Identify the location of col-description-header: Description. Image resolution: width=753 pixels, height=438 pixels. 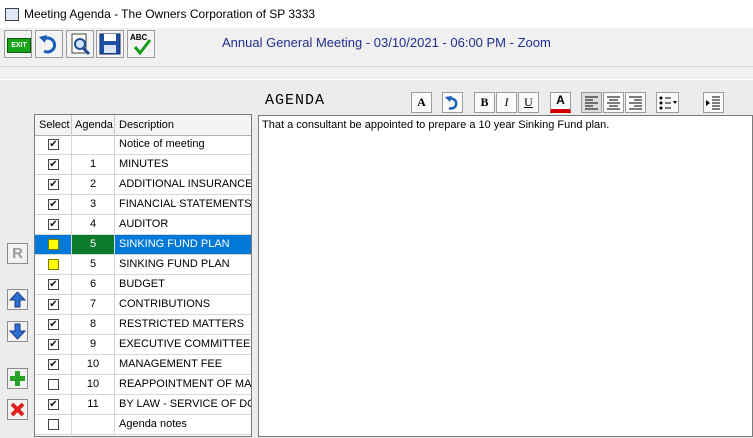
(183, 125).